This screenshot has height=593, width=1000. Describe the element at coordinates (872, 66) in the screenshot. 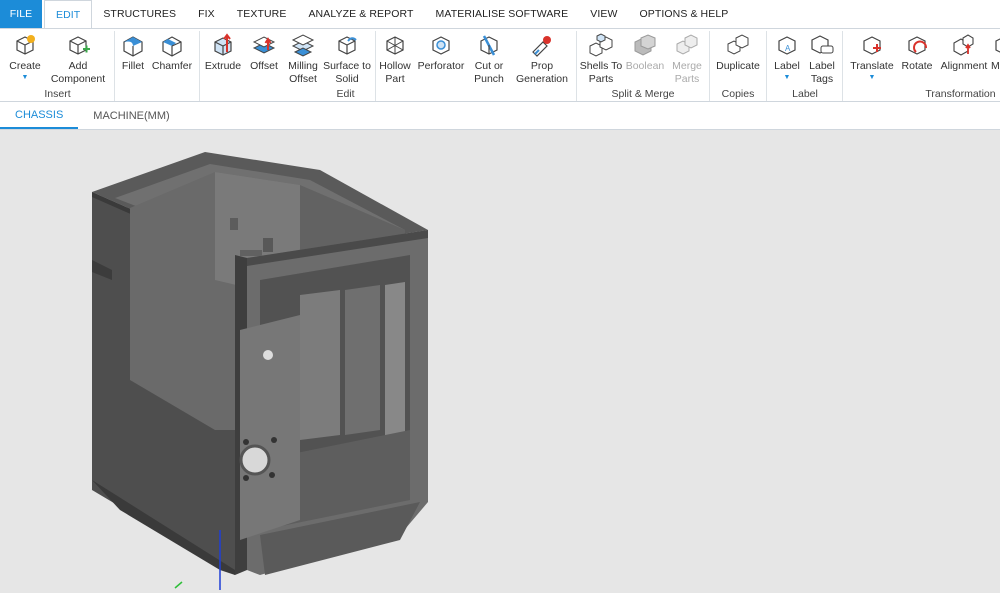

I see `translate-label: Translate` at that location.